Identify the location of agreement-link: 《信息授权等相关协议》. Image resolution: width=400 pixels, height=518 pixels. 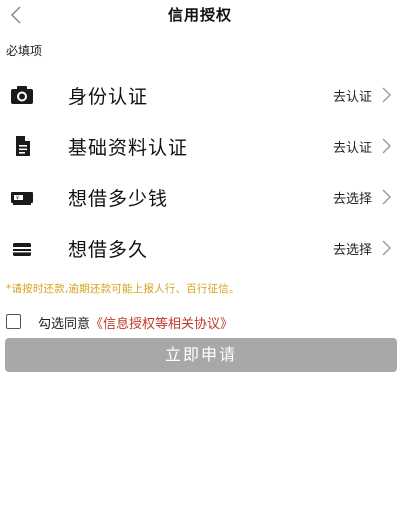
(161, 324).